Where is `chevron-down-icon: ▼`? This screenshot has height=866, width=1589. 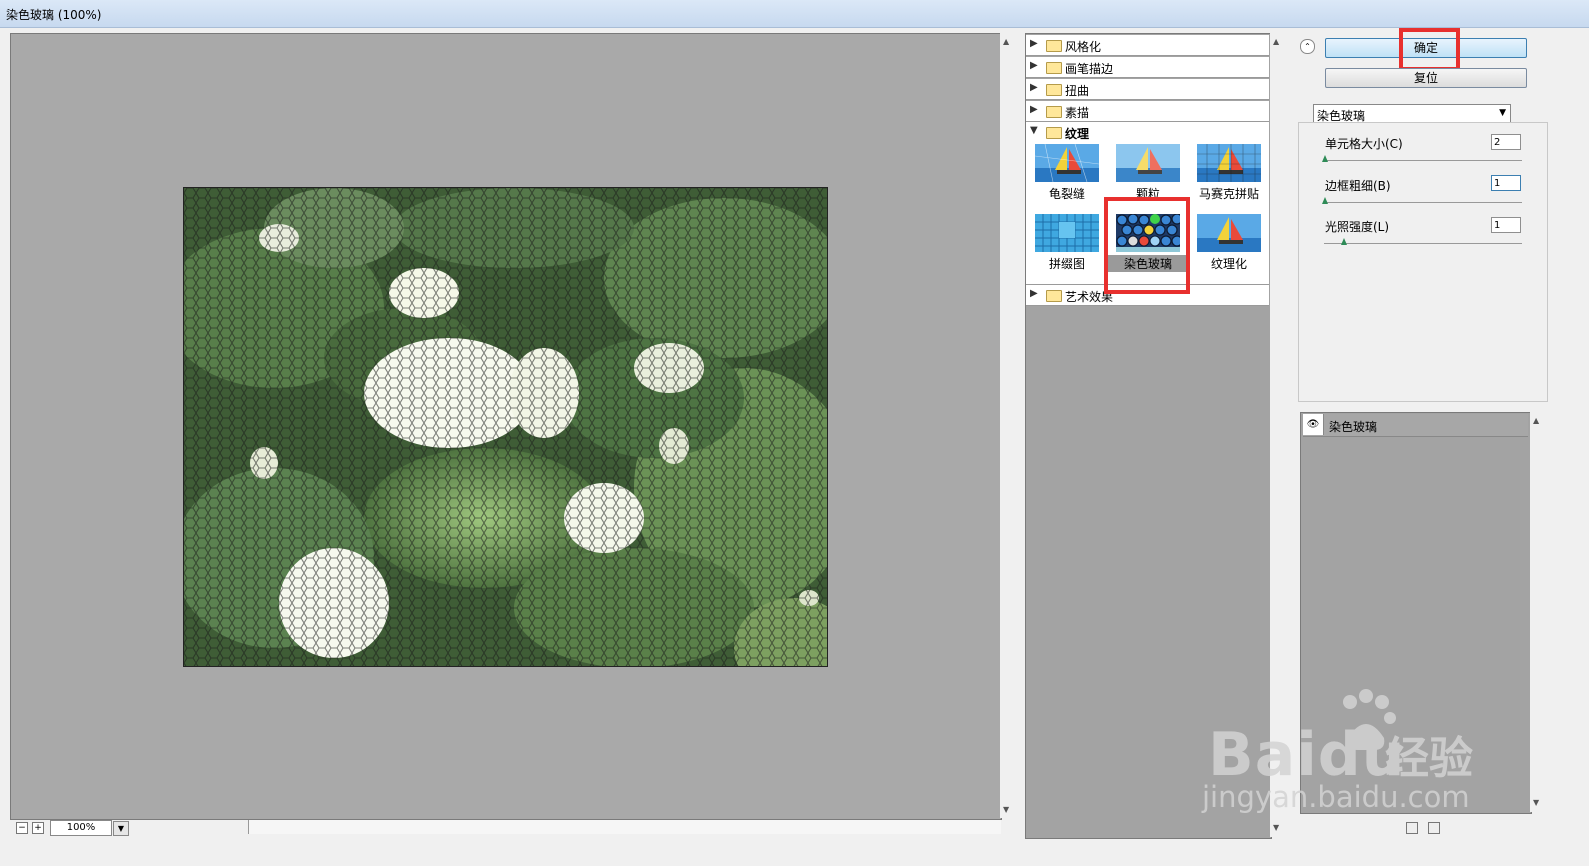
chevron-down-icon: ▼ is located at coordinates (1502, 113).